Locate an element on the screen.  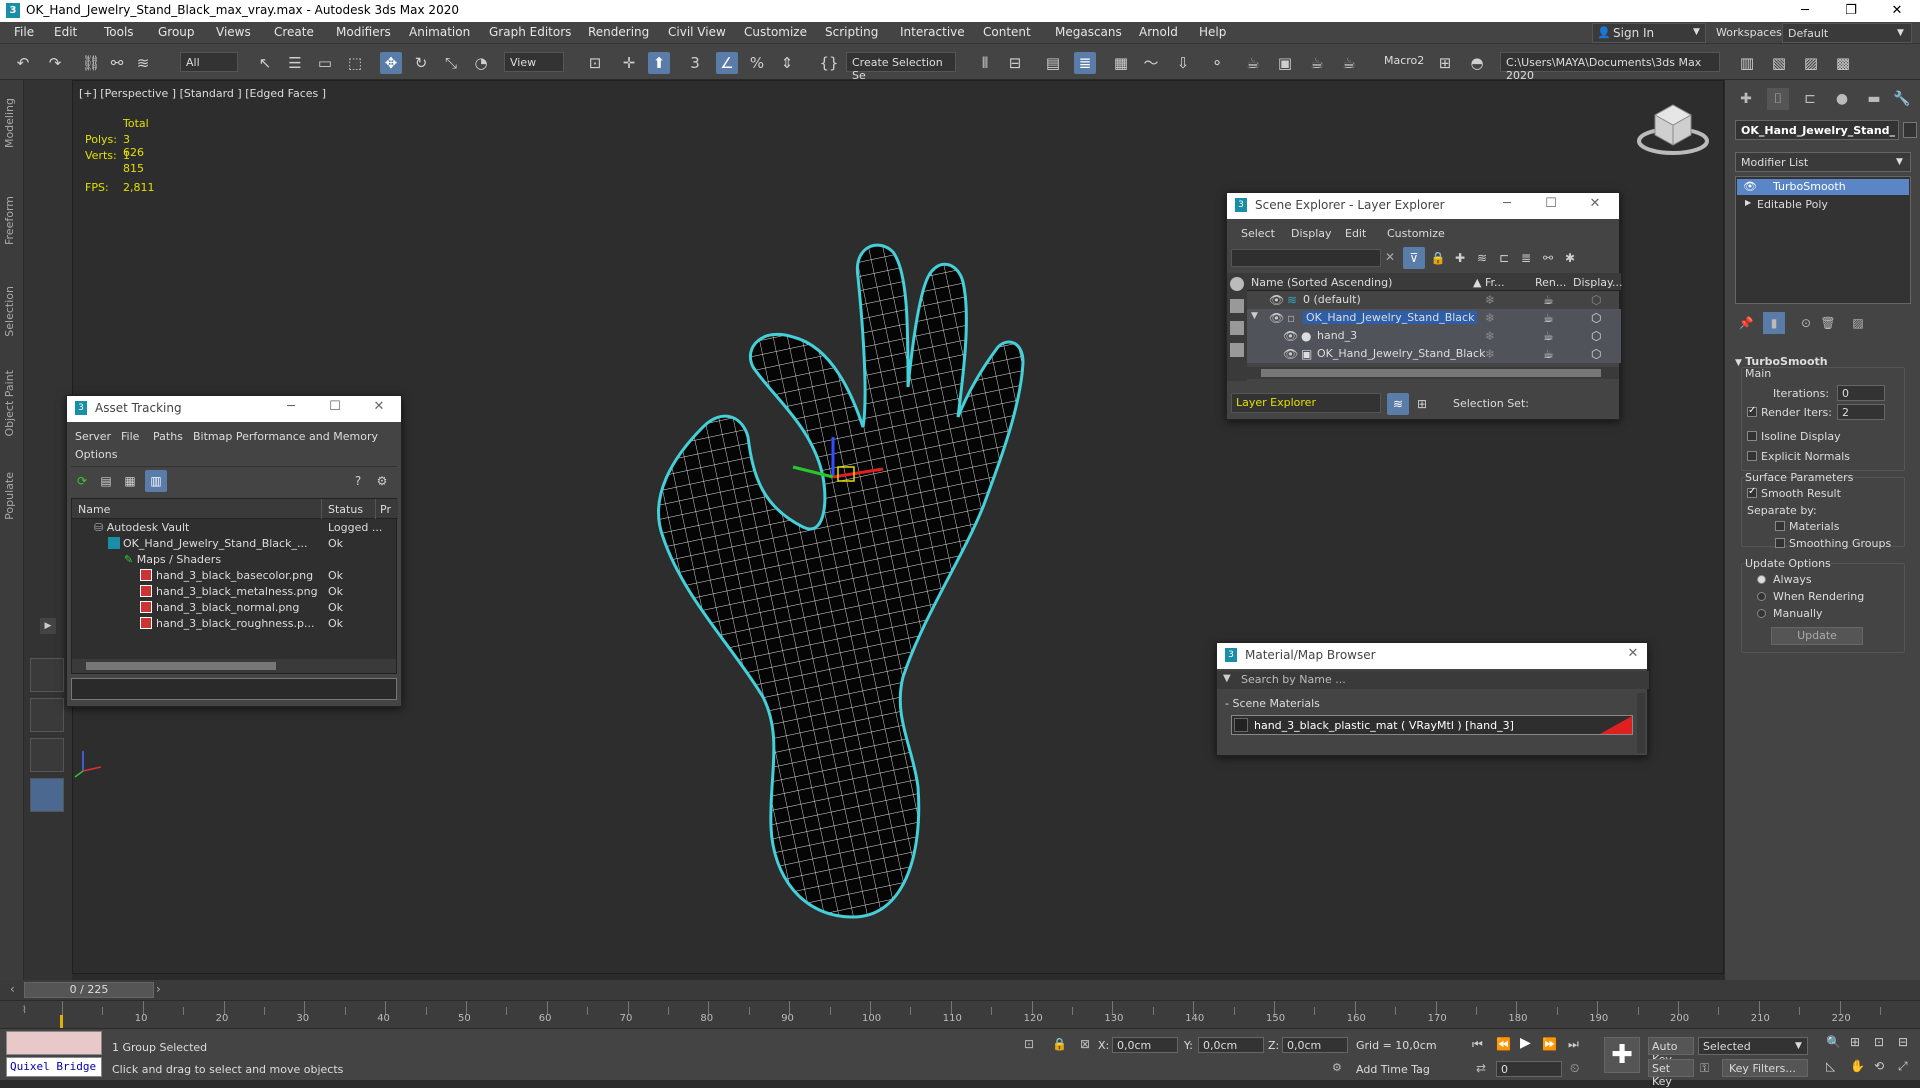
maximize-icon: ☐ is located at coordinates (1551, 206).